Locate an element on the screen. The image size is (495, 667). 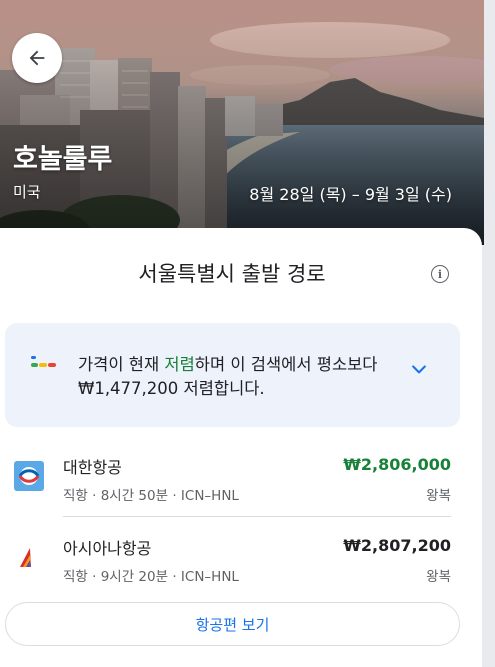
travel-dates: 8월 28일 (목) – 9월 3일 (수) is located at coordinates (350, 193).